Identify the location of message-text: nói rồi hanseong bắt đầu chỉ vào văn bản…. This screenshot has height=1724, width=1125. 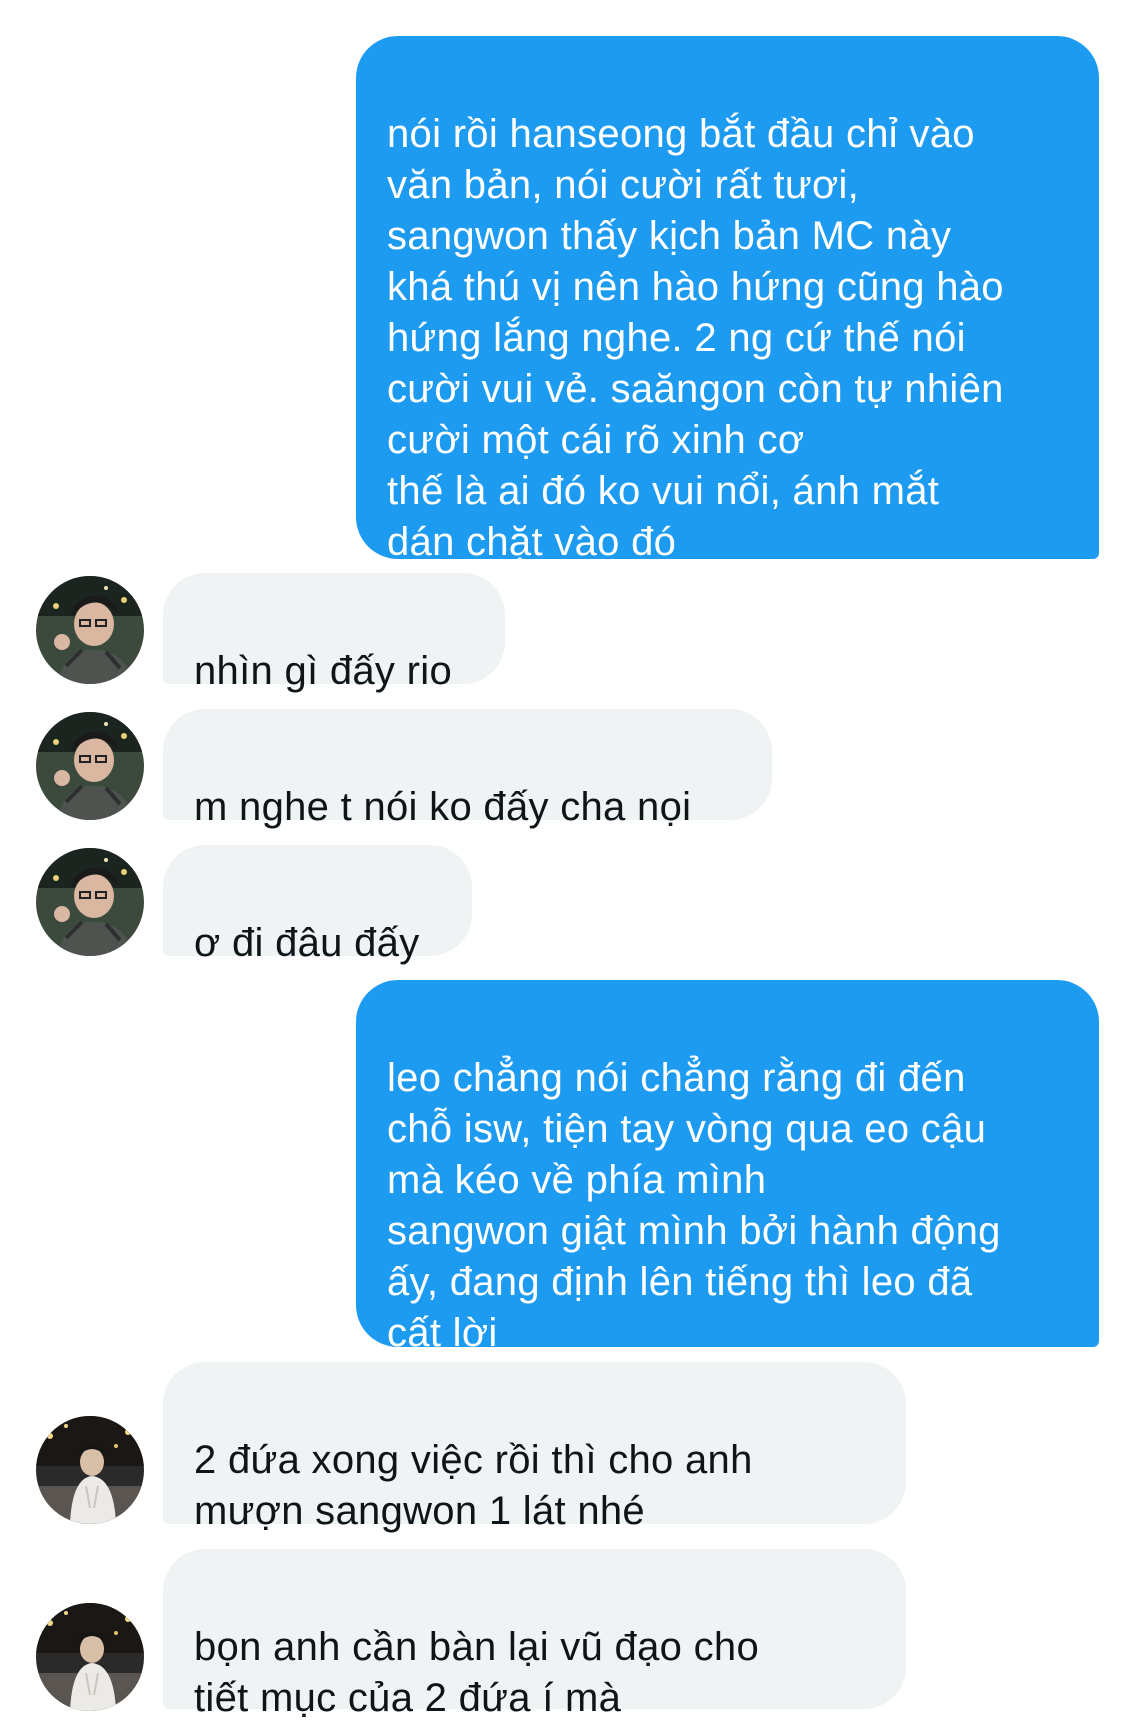
(695, 338).